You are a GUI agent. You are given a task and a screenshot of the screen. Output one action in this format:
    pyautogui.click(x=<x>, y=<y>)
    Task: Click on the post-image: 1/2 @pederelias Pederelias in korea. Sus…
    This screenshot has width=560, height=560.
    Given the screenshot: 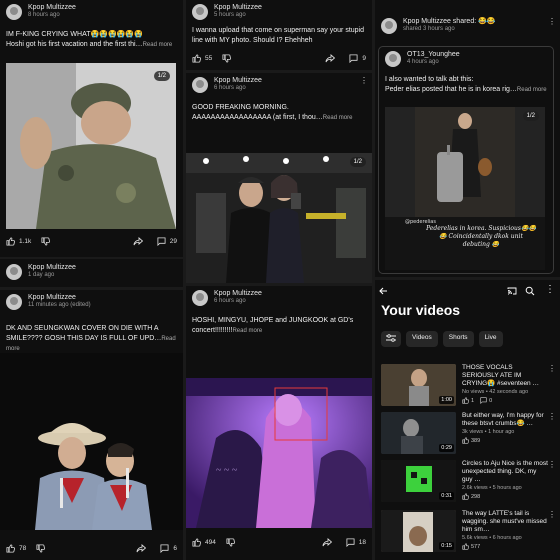 What is the action you would take?
    pyautogui.click(x=465, y=188)
    